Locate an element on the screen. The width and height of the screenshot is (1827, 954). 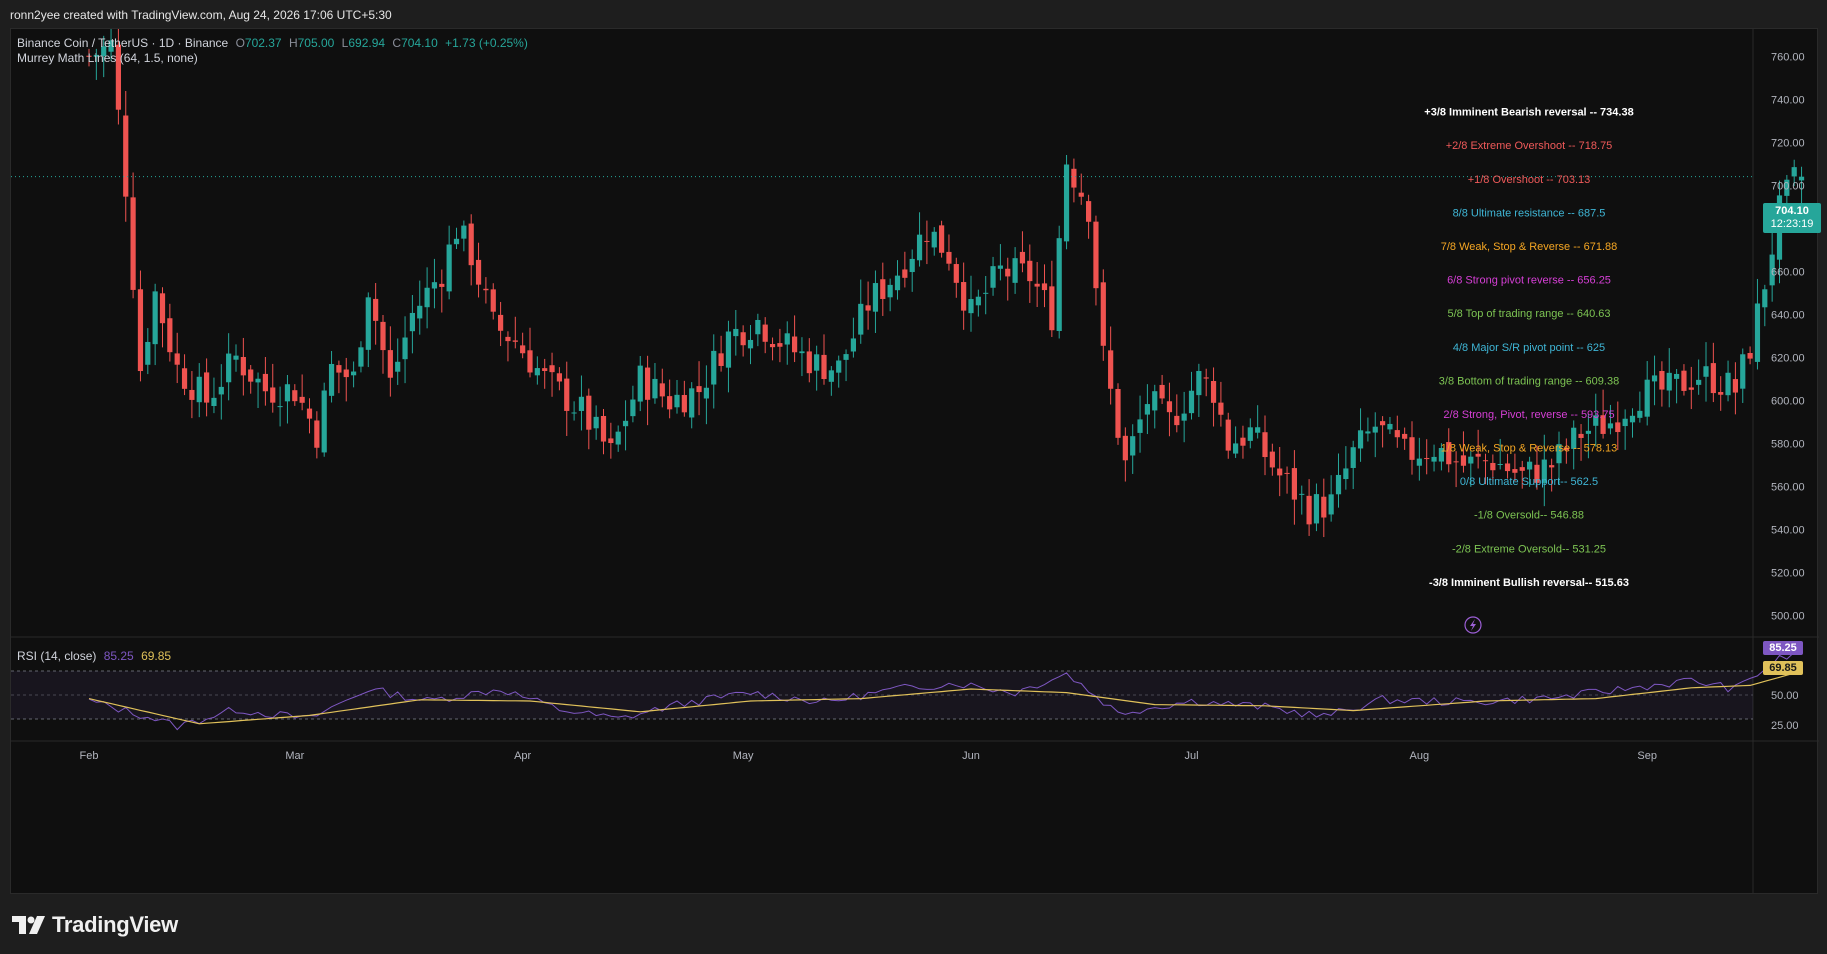
murrey-level-label: 4/8 Major S/R pivot point -- 625 is located at coordinates (1529, 348).